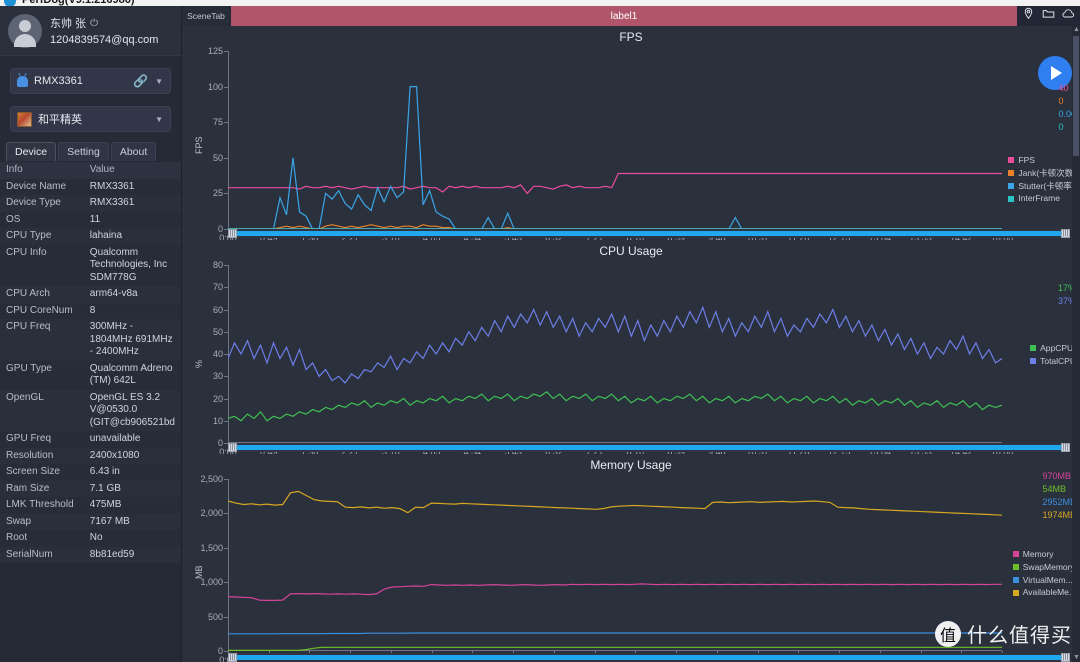  I want to click on info-key: GPU Freq, so click(42, 439).